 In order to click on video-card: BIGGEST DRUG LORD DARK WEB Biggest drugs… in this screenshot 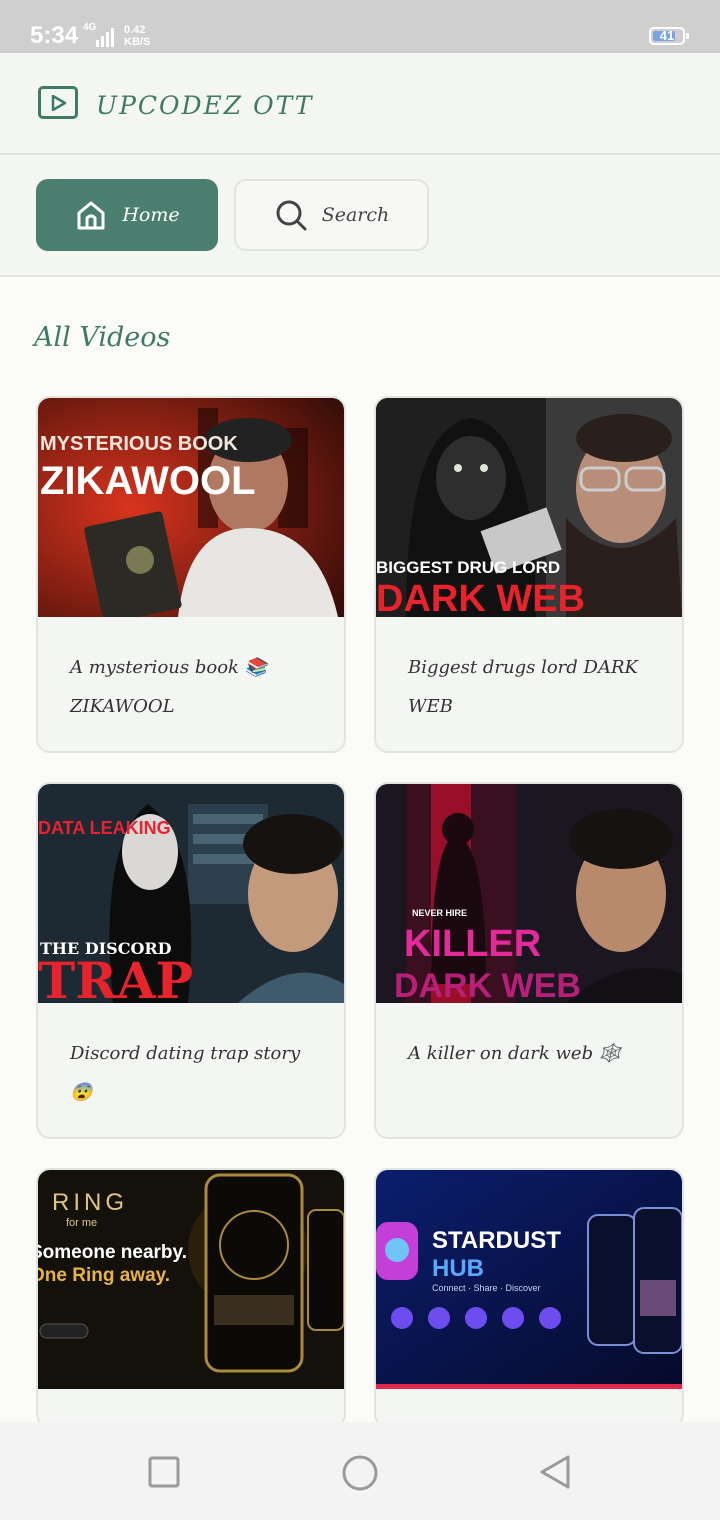, I will do `click(529, 574)`.